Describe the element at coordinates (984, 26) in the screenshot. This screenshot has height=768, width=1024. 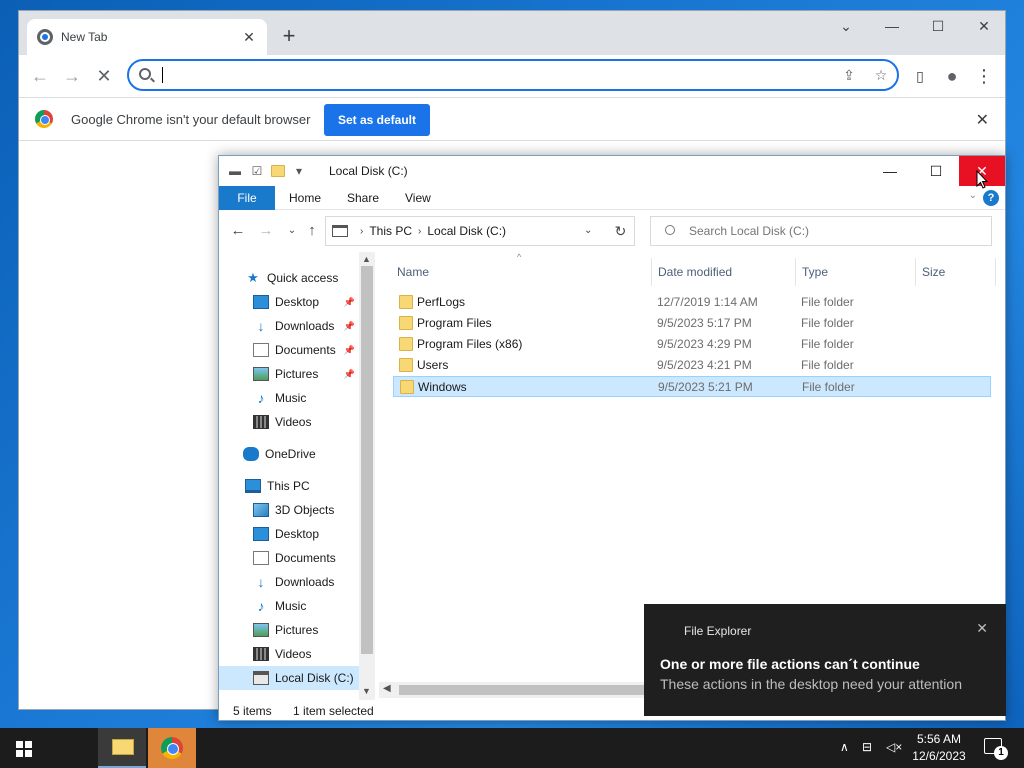
I see `close-button: ✕` at that location.